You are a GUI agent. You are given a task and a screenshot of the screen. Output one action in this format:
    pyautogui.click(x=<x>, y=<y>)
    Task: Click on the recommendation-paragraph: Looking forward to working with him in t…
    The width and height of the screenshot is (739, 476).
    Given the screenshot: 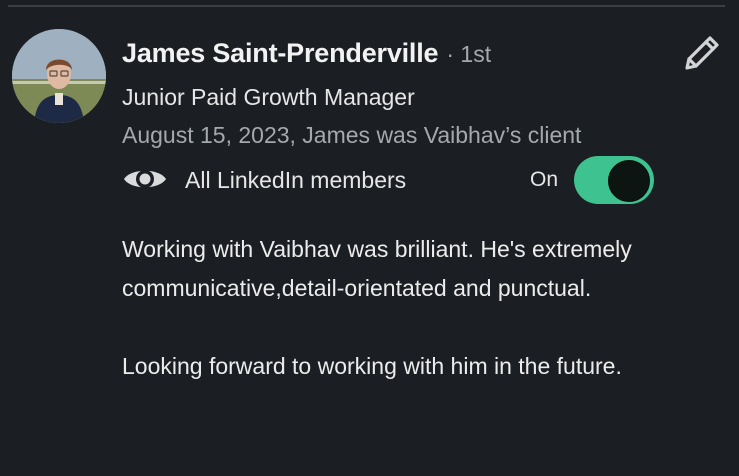 What is the action you would take?
    pyautogui.click(x=372, y=366)
    